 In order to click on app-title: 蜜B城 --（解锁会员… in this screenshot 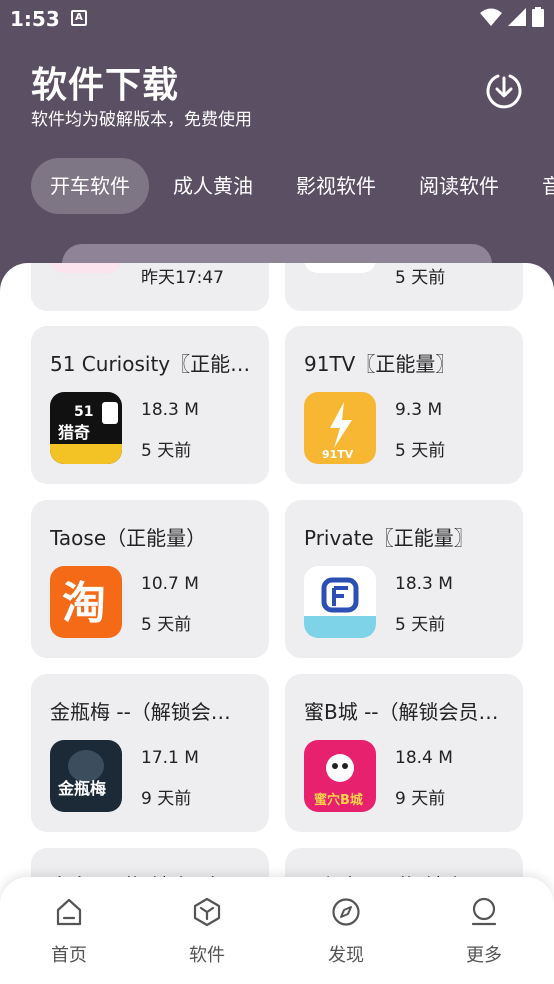, I will do `click(401, 712)`.